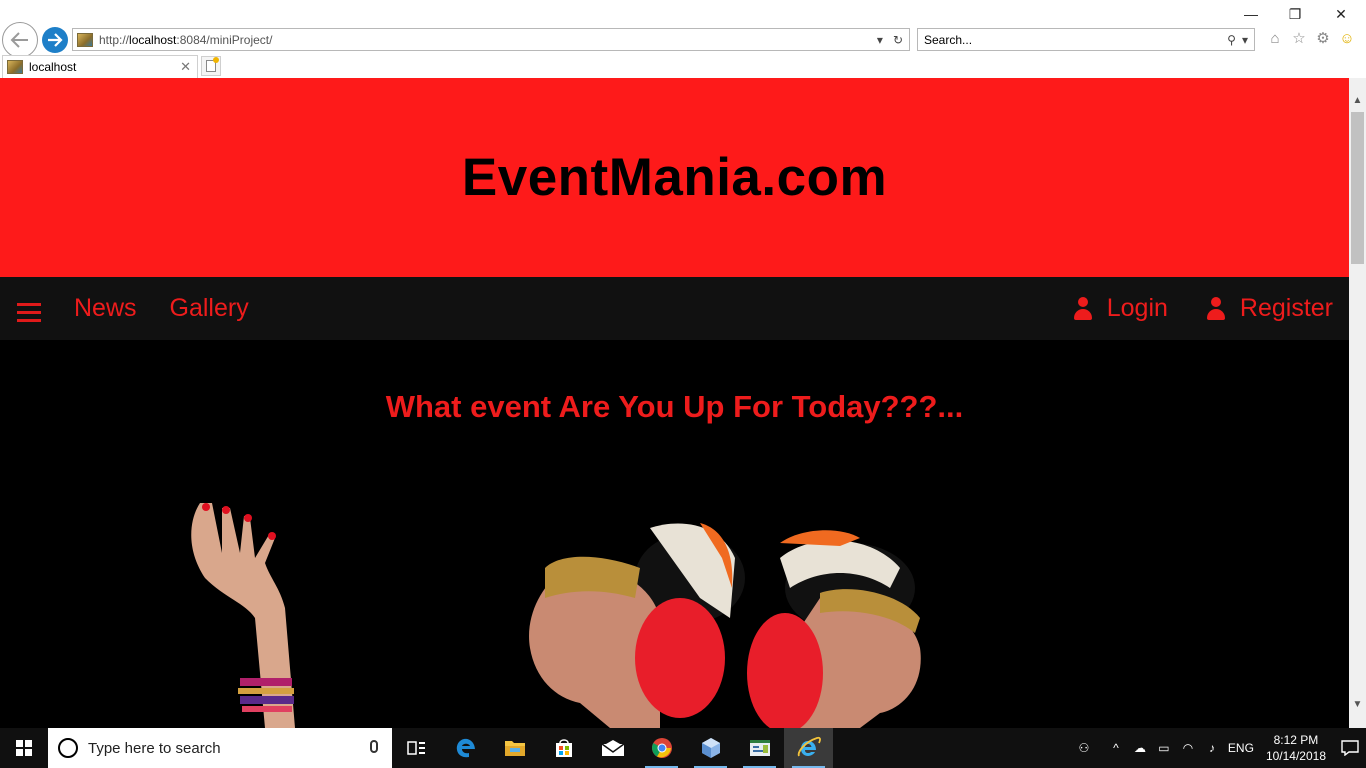  Describe the element at coordinates (374, 746) in the screenshot. I see `microphone-icon` at that location.